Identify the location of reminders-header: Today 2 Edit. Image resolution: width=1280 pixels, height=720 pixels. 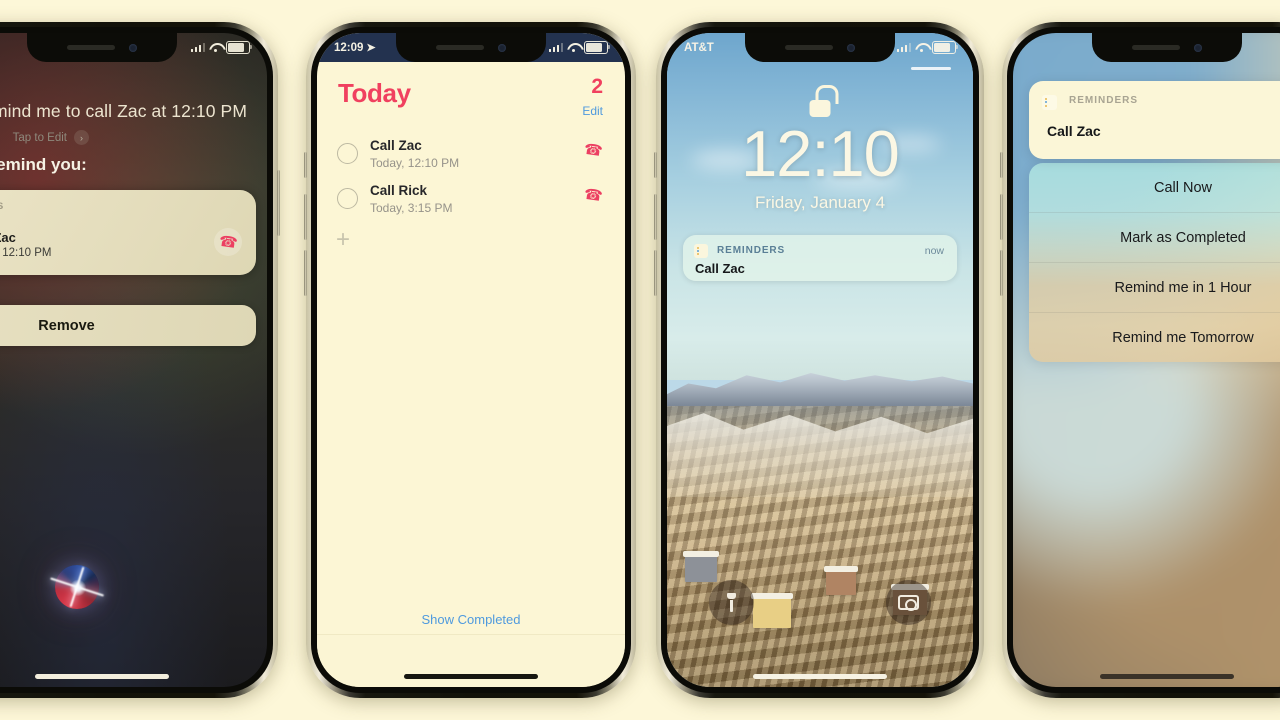
(471, 103).